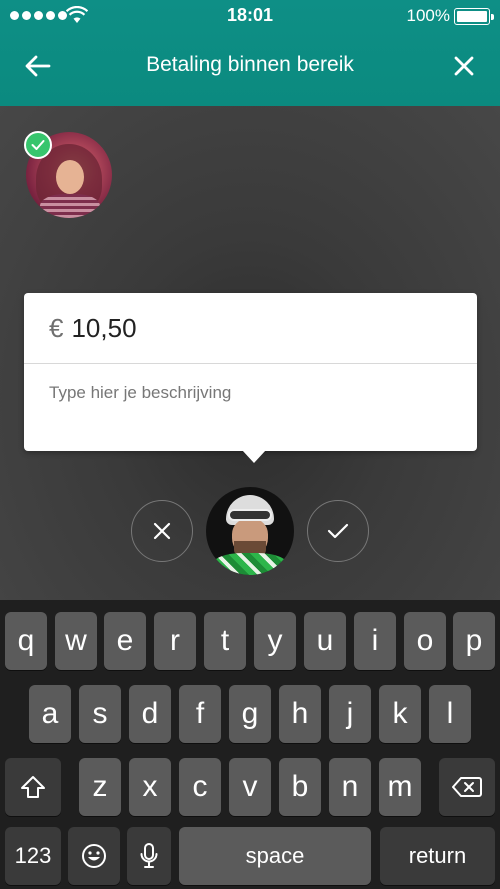 This screenshot has height=889, width=500. Describe the element at coordinates (400, 714) in the screenshot. I see `key-k: k` at that location.